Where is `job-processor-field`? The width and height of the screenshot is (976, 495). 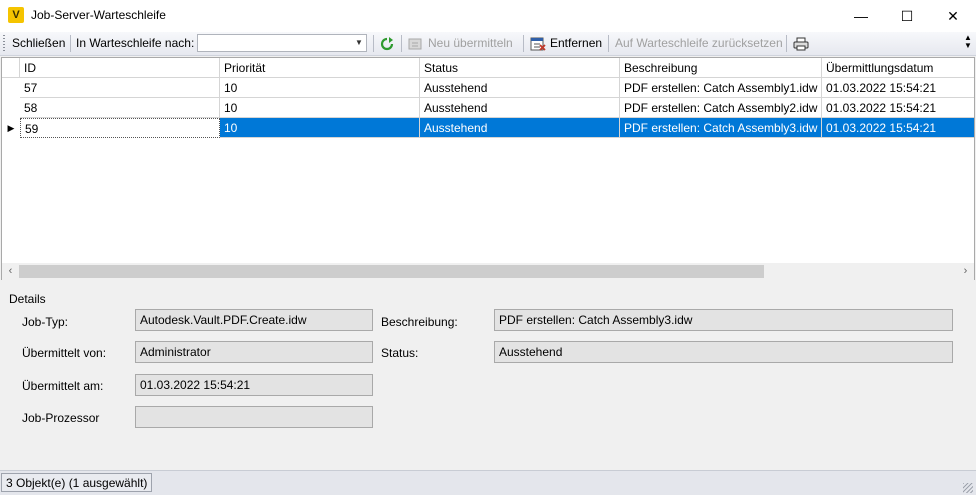 job-processor-field is located at coordinates (254, 417).